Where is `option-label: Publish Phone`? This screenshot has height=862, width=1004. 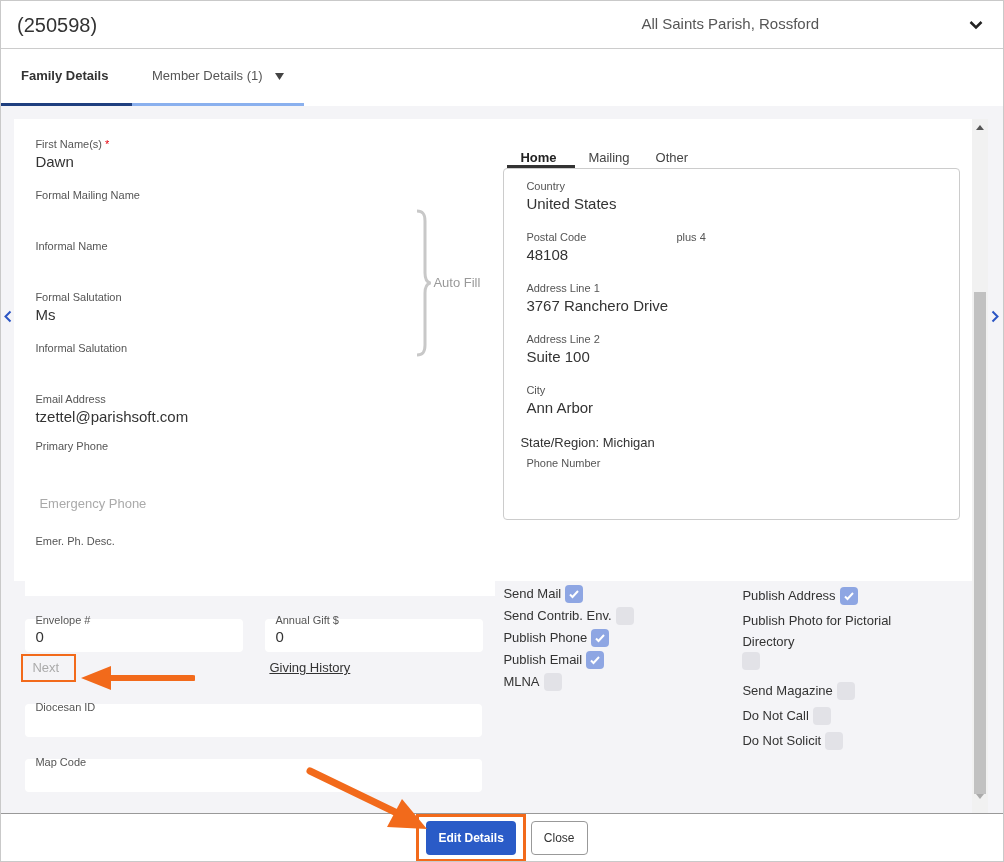 option-label: Publish Phone is located at coordinates (545, 638).